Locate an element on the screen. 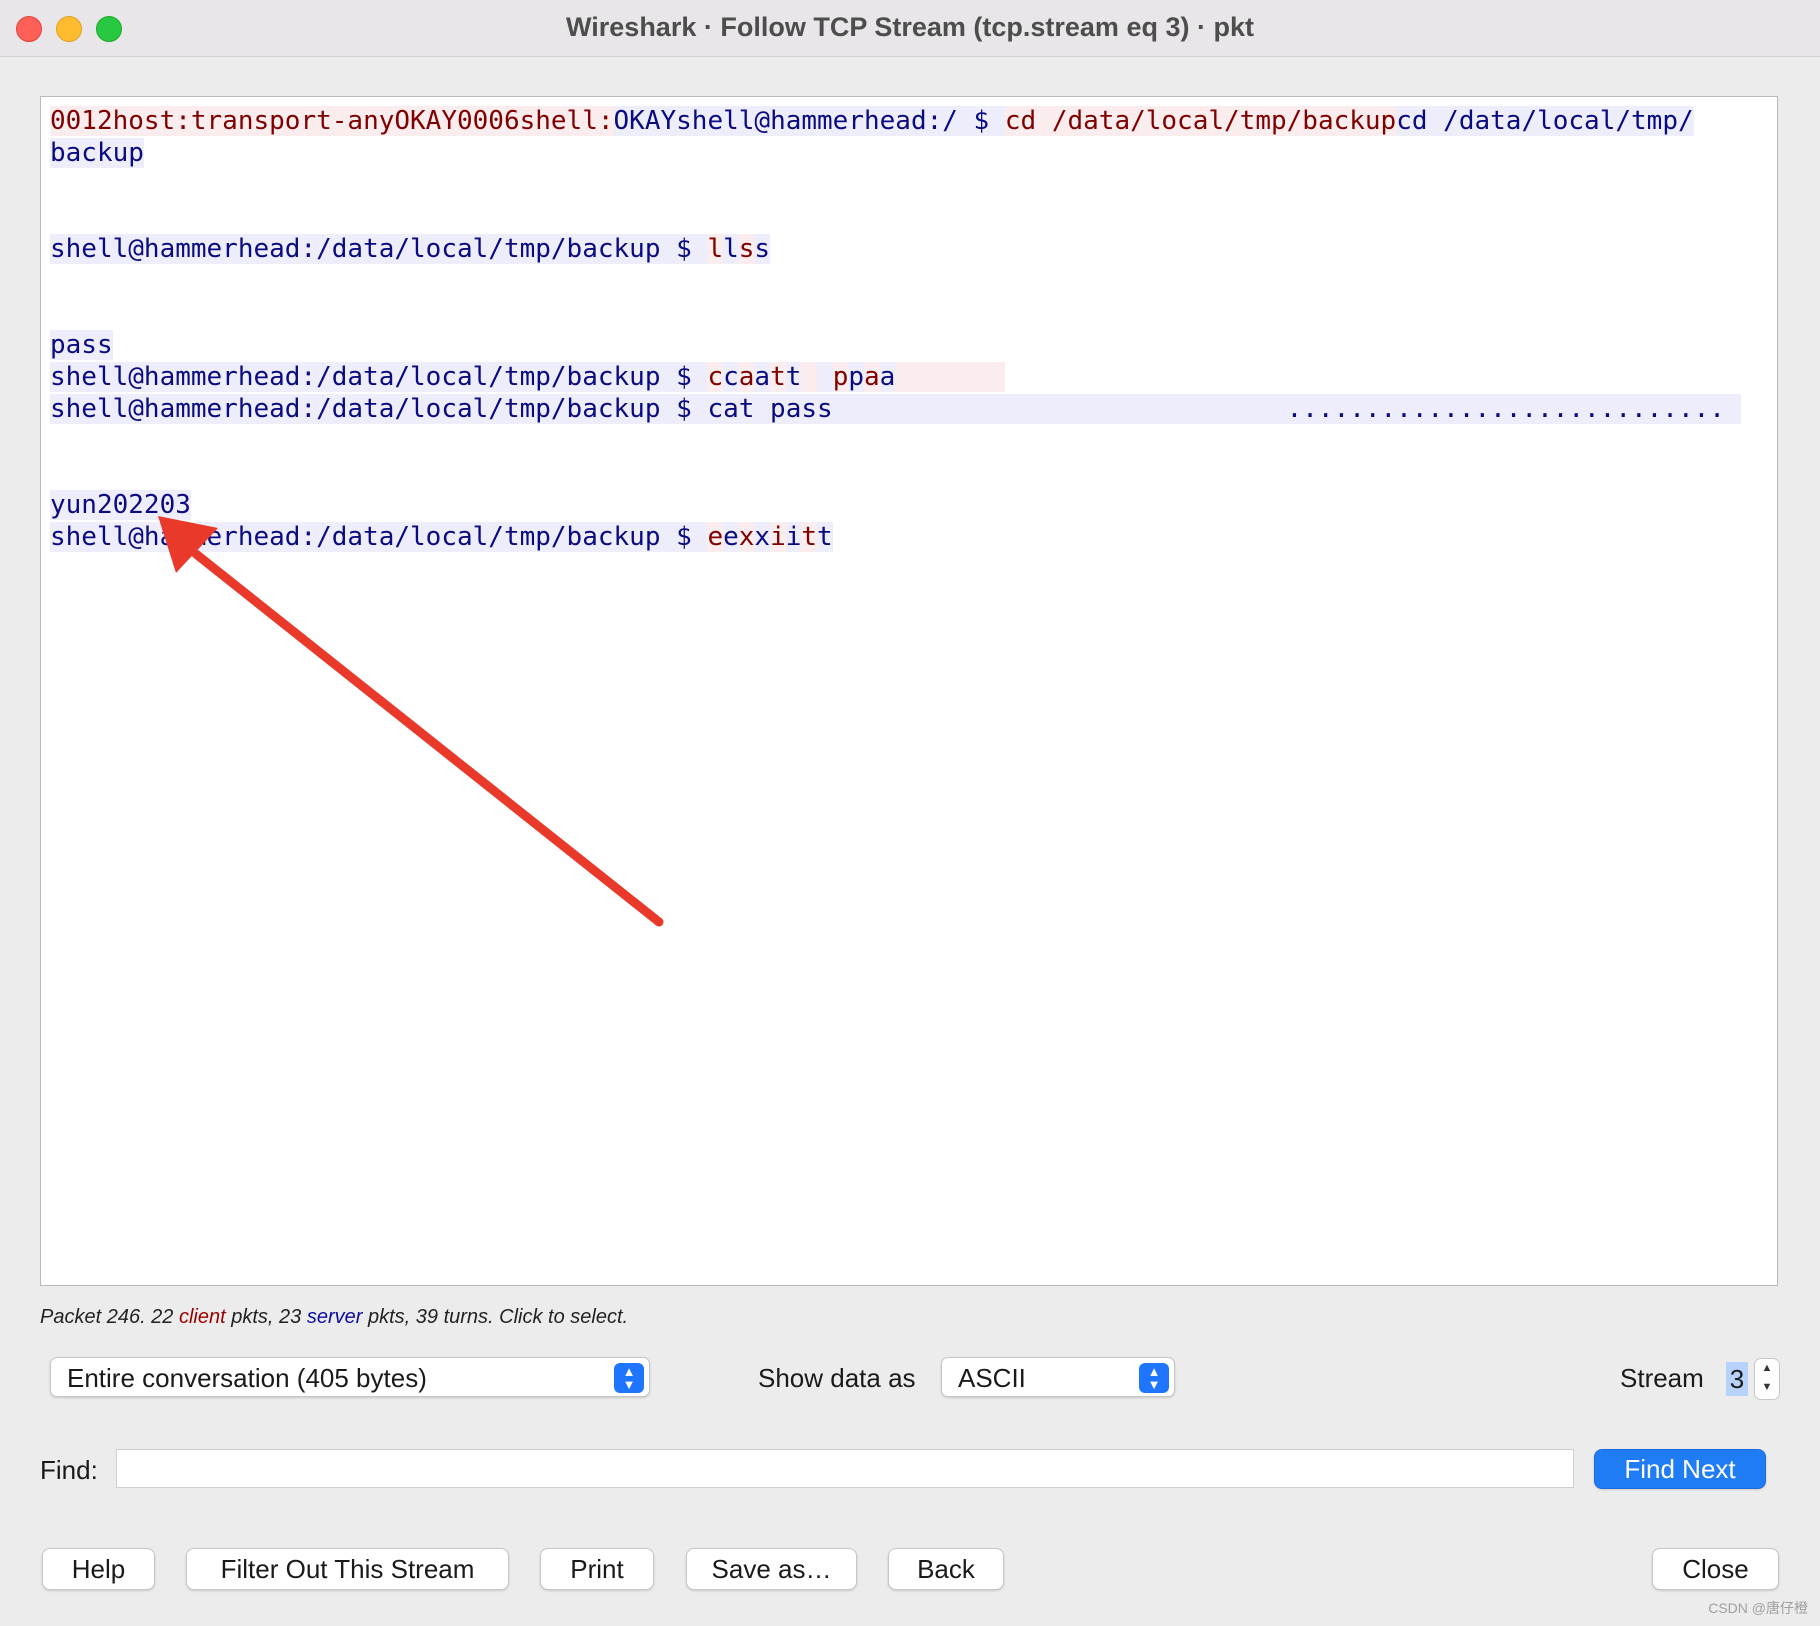  server-segment: yun202203 is located at coordinates (120, 505).